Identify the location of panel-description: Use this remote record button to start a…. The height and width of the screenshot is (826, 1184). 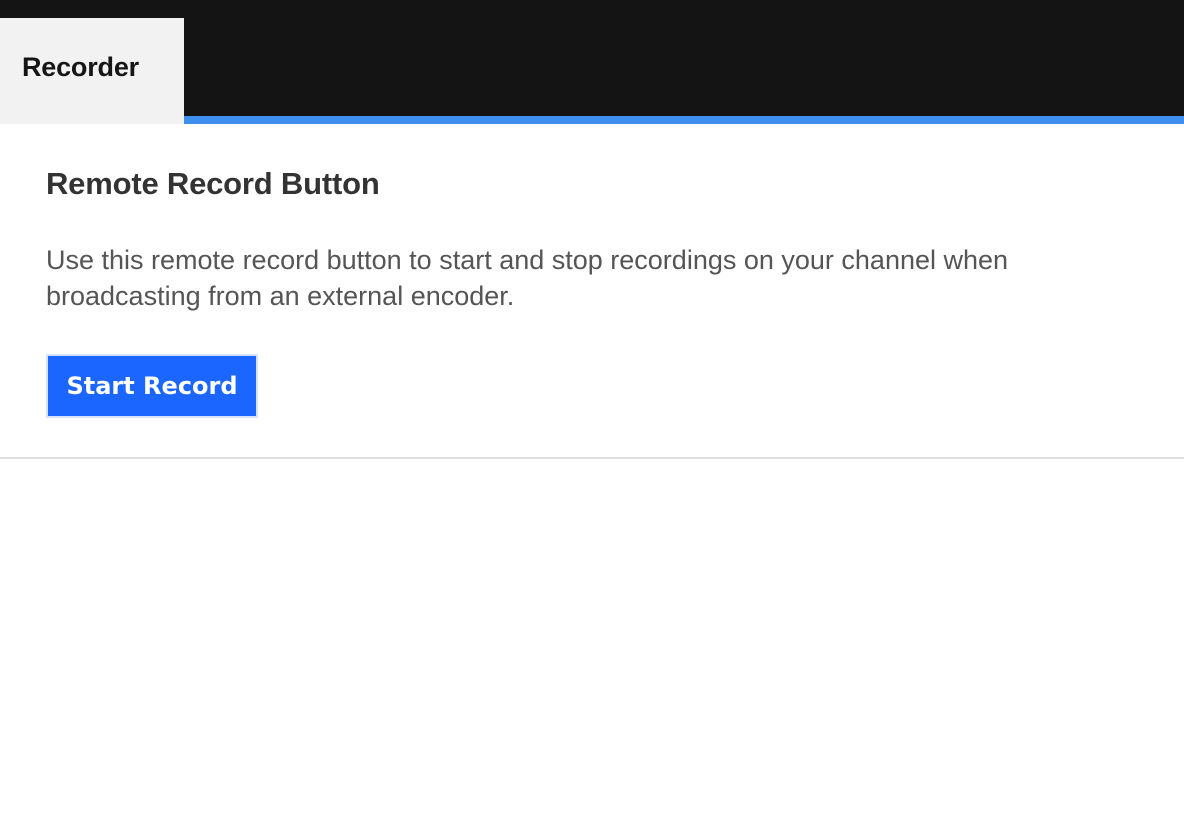
(527, 278).